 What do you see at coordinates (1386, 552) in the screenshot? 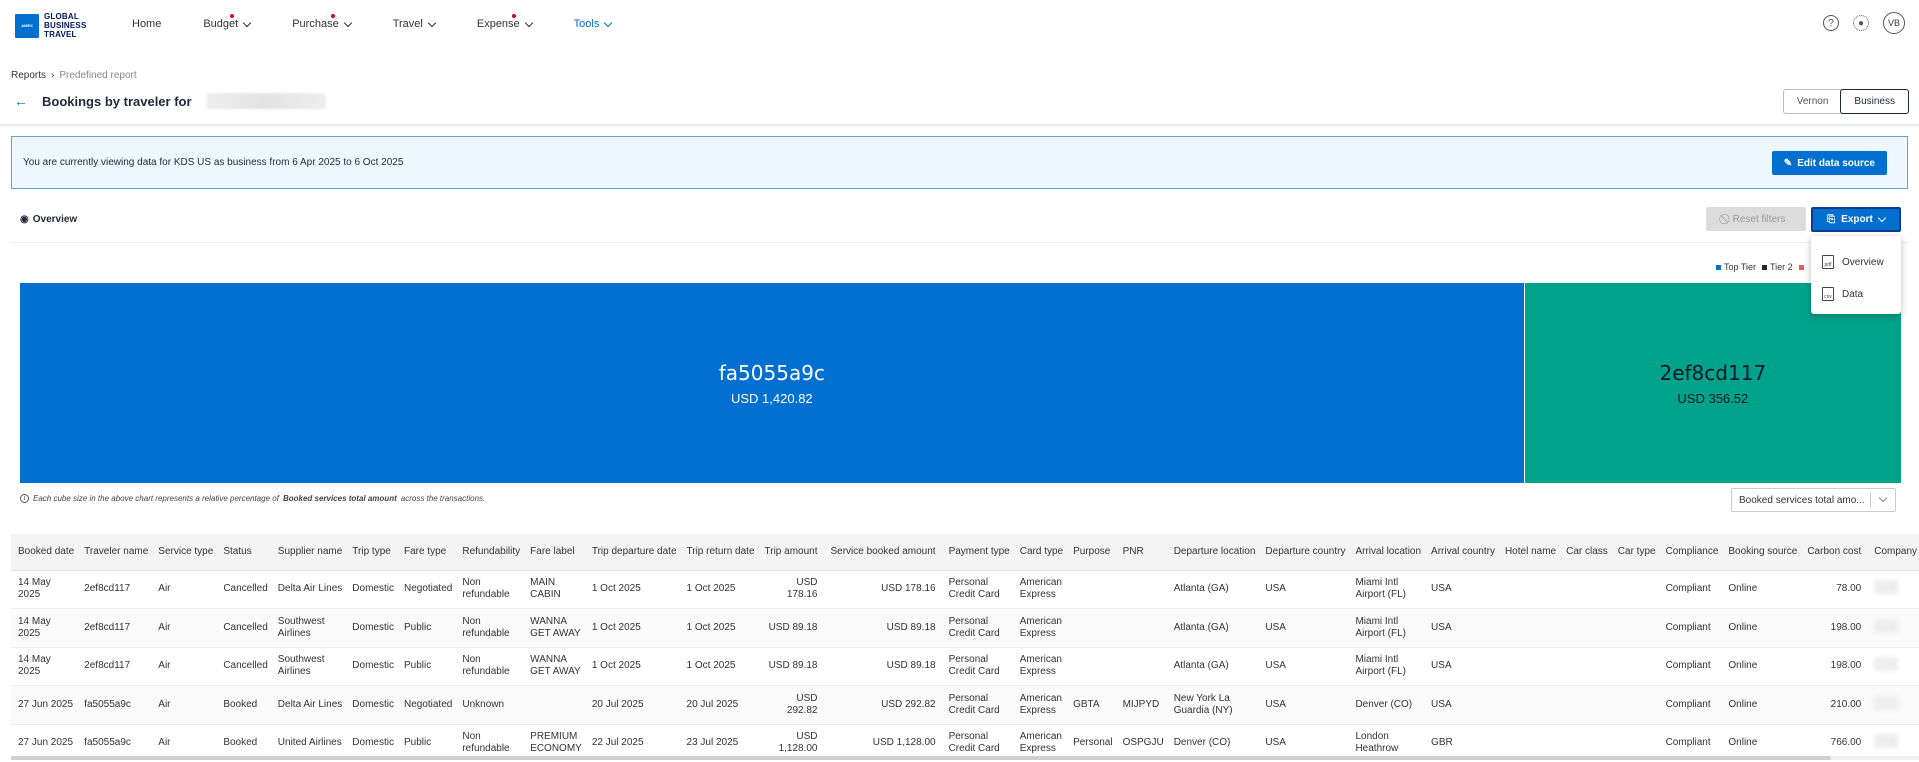
I see `column-header: Arrival location` at bounding box center [1386, 552].